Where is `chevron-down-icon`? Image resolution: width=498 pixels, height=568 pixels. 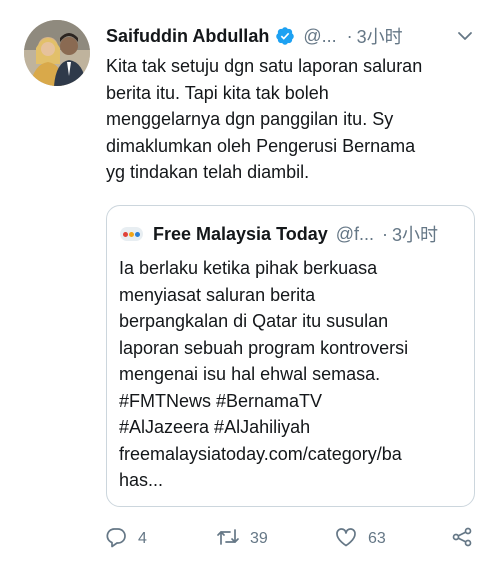
chevron-down-icon is located at coordinates (465, 36).